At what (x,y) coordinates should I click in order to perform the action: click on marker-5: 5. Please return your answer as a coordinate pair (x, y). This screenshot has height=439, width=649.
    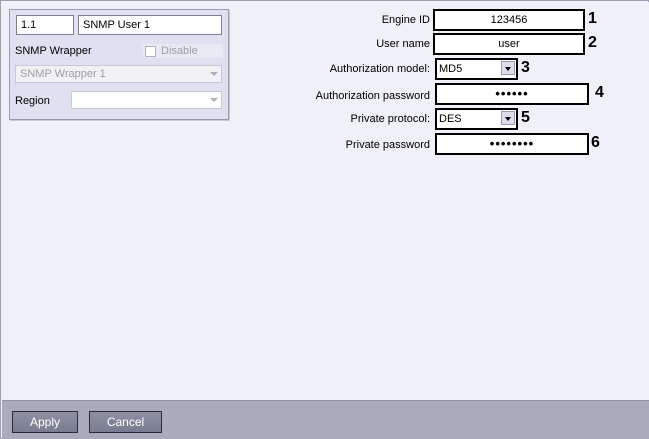
    Looking at the image, I should click on (525, 117).